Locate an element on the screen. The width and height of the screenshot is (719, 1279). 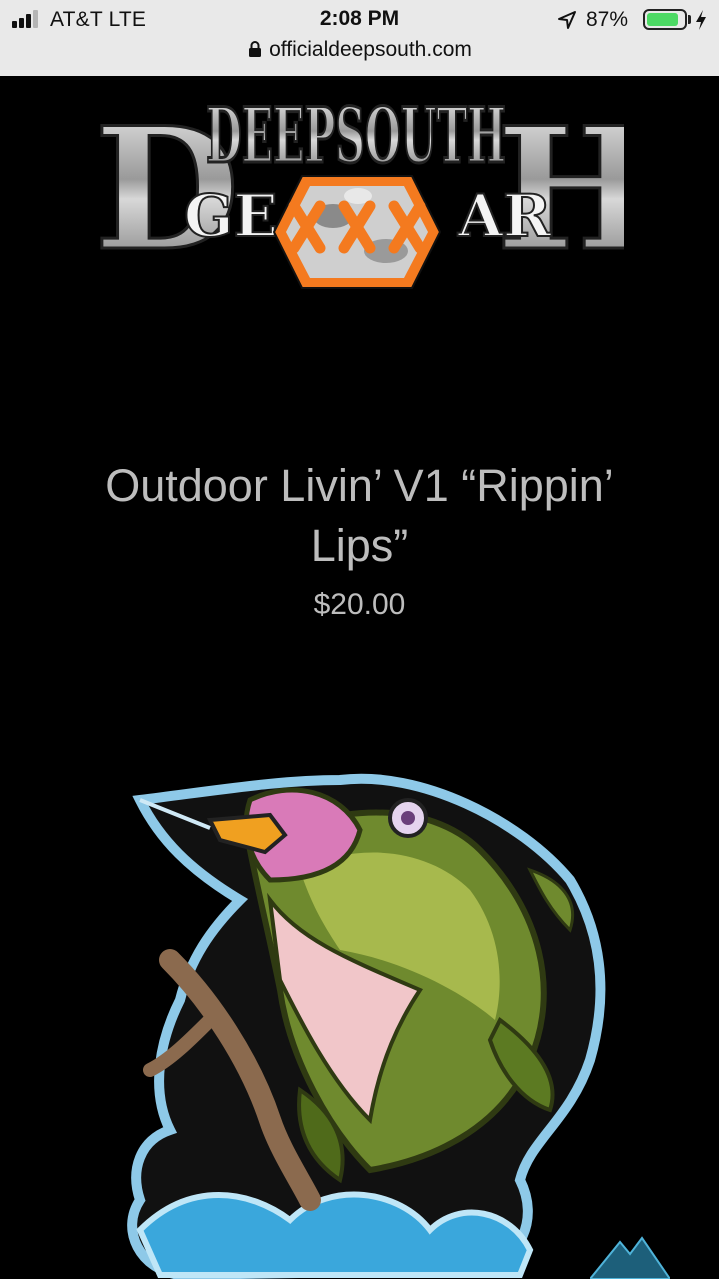
location-arrow-icon is located at coordinates (567, 20).